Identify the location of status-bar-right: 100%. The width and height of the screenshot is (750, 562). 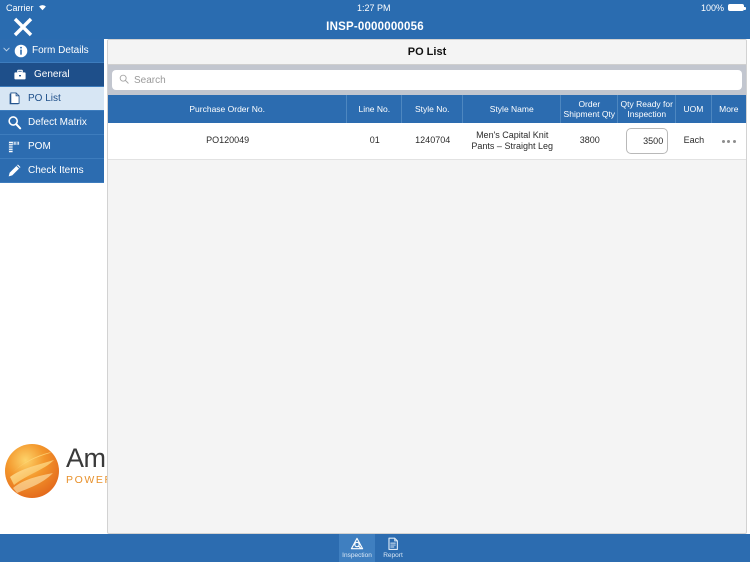
(723, 7).